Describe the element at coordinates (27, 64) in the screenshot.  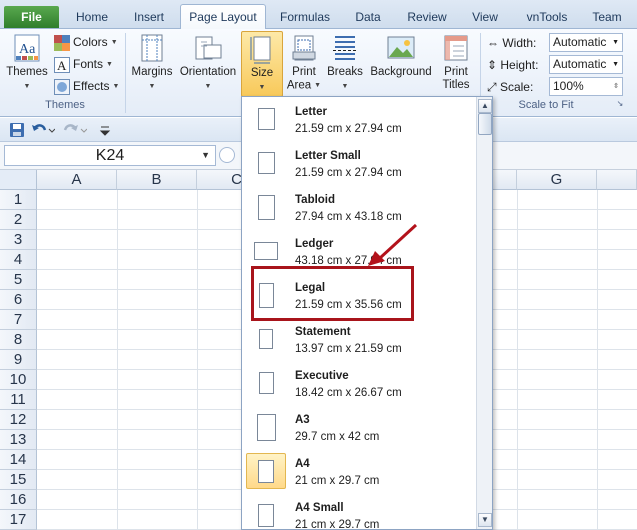
I see `themes-button: Aa Themes ▼` at that location.